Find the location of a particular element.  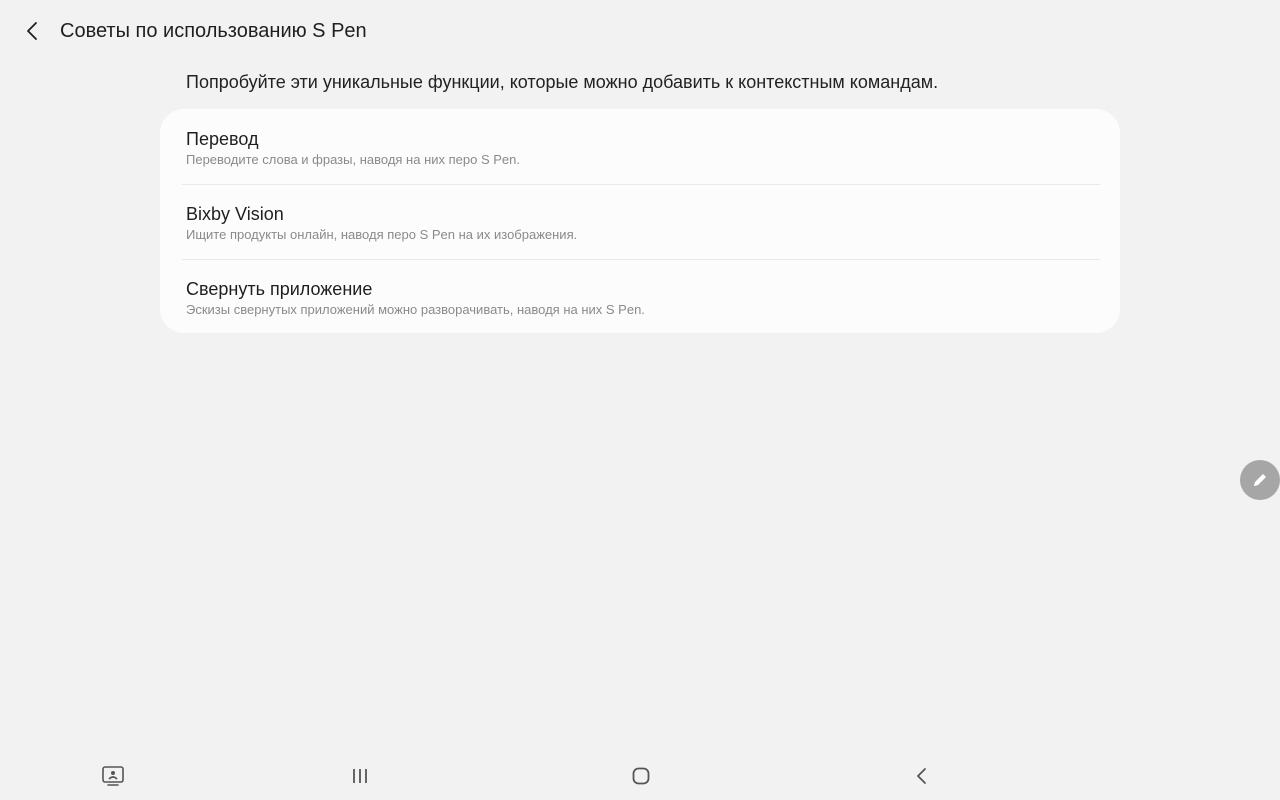

page-title: Советы по использованию S Pen is located at coordinates (213, 31).